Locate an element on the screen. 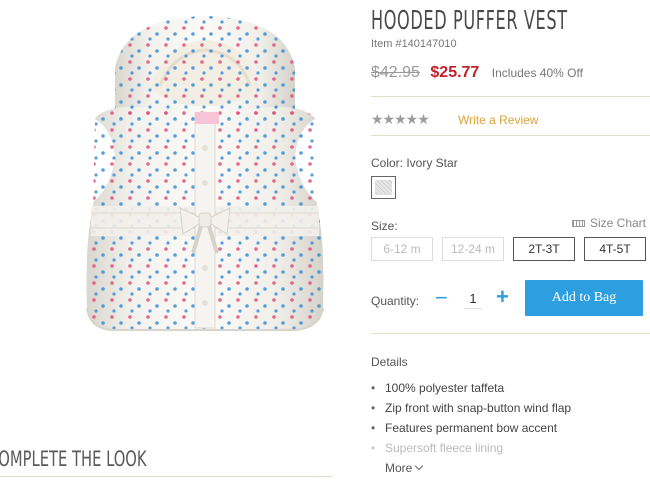  detail-item: Zip front with snap-button wind flap is located at coordinates (471, 408).